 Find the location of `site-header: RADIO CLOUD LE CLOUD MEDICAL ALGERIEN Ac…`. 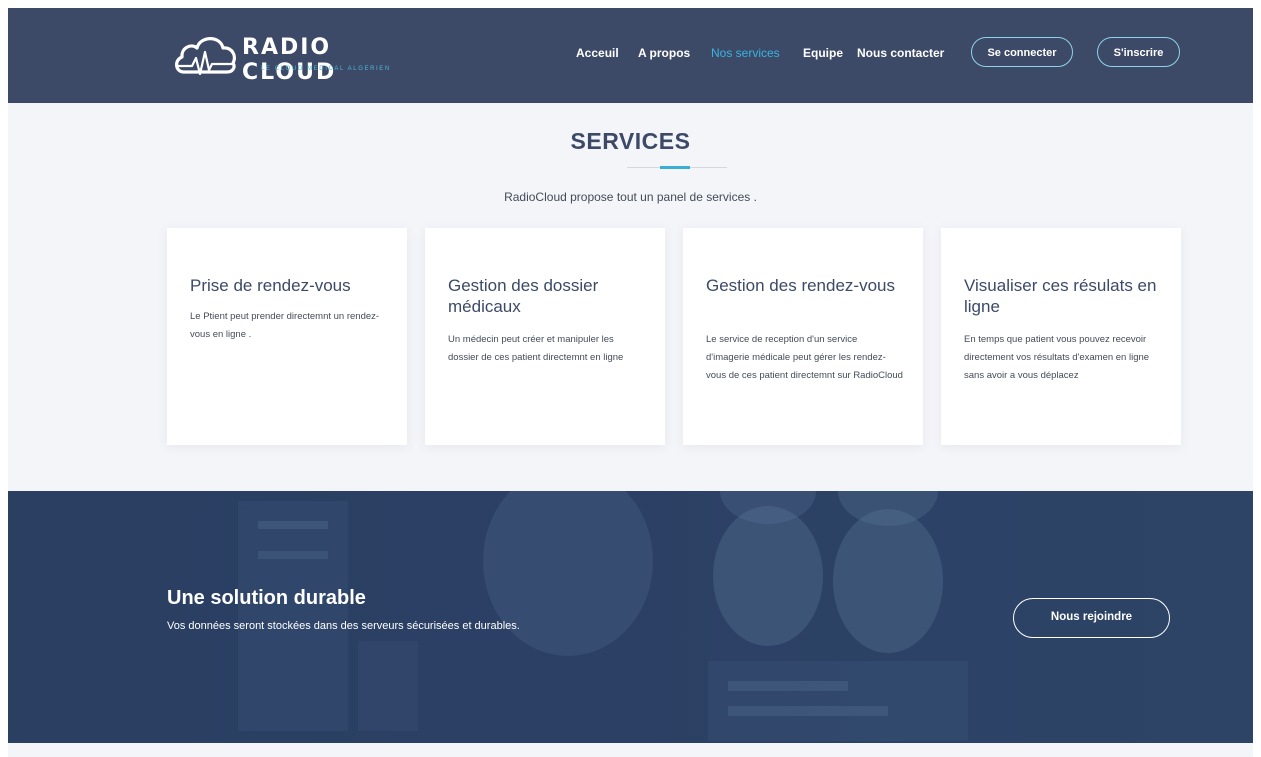

site-header: RADIO CLOUD LE CLOUD MEDICAL ALGERIEN Ac… is located at coordinates (630, 55).